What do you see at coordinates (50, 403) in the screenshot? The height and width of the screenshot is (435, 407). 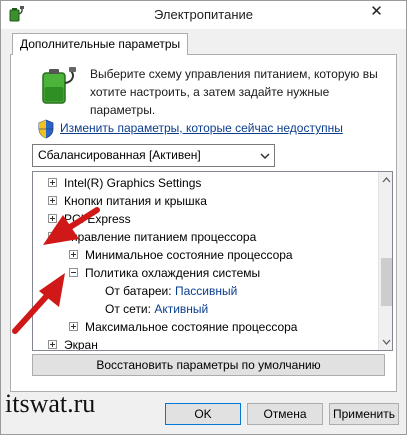 I see `site-watermark: itswat.ru` at bounding box center [50, 403].